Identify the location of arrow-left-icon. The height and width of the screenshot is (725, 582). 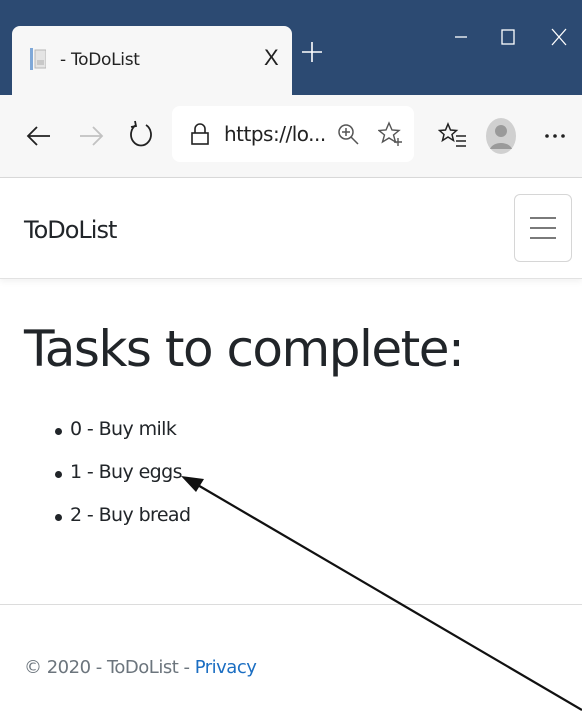
(39, 136).